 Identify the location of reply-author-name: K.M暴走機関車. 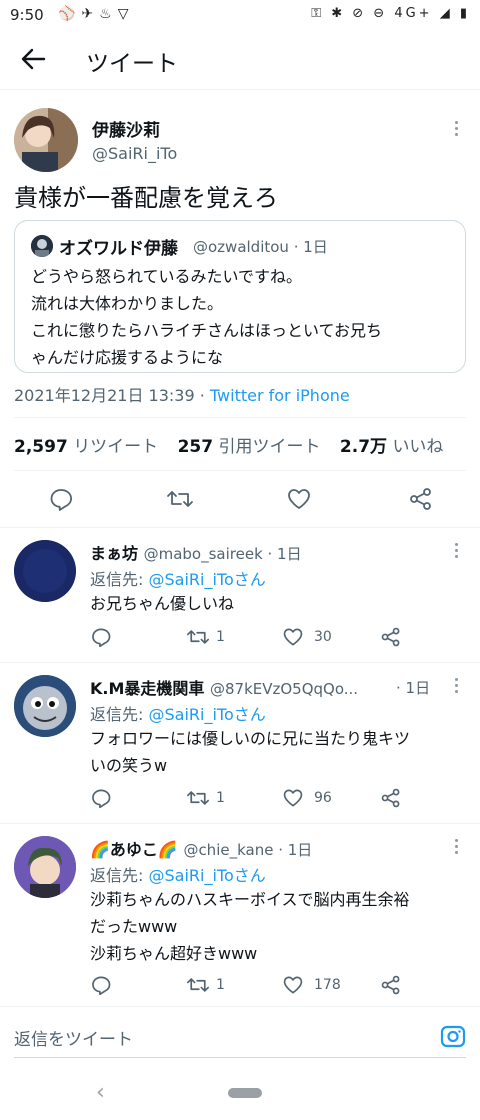
(147, 688).